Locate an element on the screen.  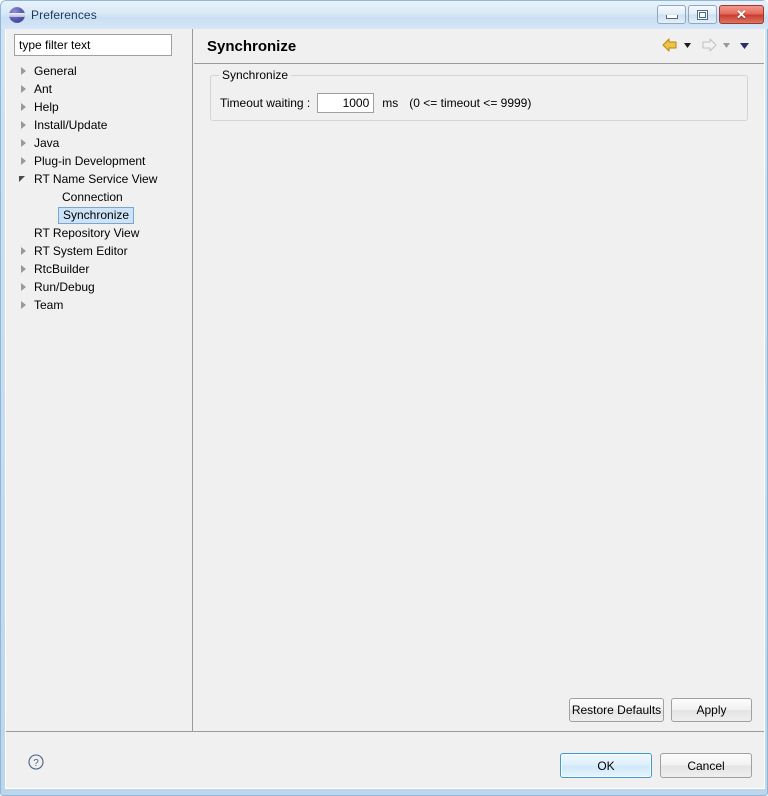
ok-button: OK is located at coordinates (606, 765).